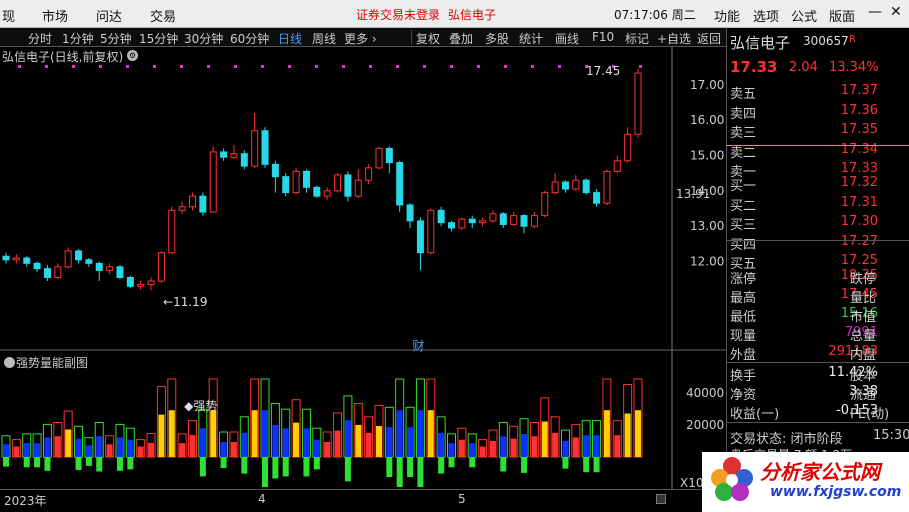 This screenshot has width=909, height=512. What do you see at coordinates (109, 15) in the screenshot?
I see `menu-item-wenda: 问达` at bounding box center [109, 15].